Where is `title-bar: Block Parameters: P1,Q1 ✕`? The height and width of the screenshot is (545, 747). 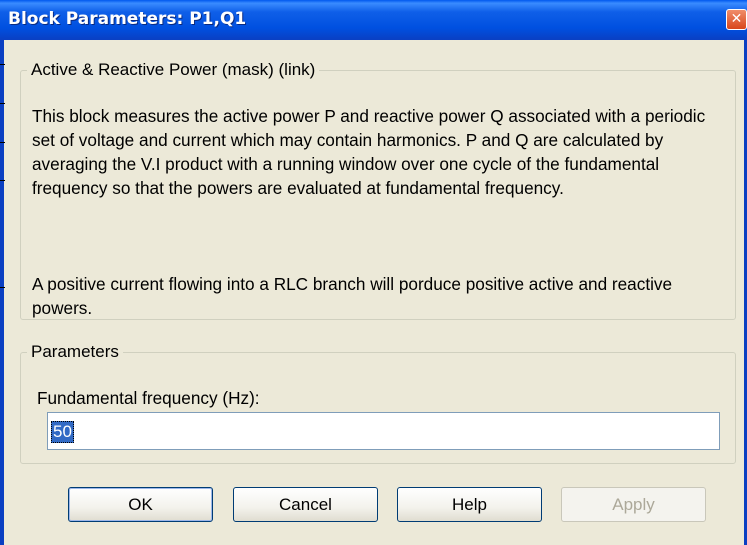 title-bar: Block Parameters: P1,Q1 ✕ is located at coordinates (373, 20).